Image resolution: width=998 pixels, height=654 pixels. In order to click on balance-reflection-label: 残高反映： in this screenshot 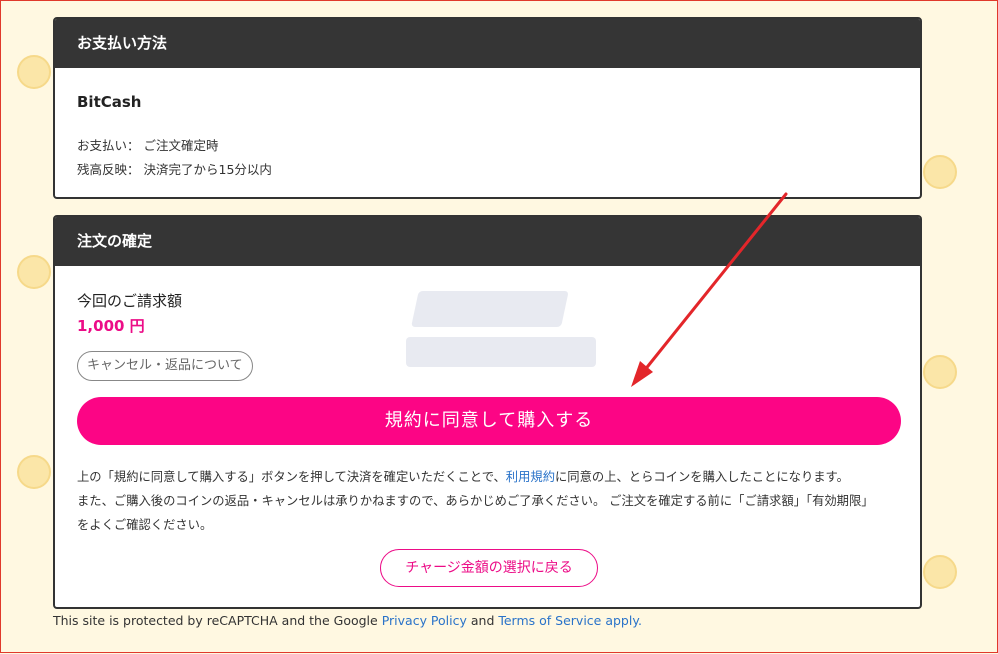, I will do `click(108, 169)`.